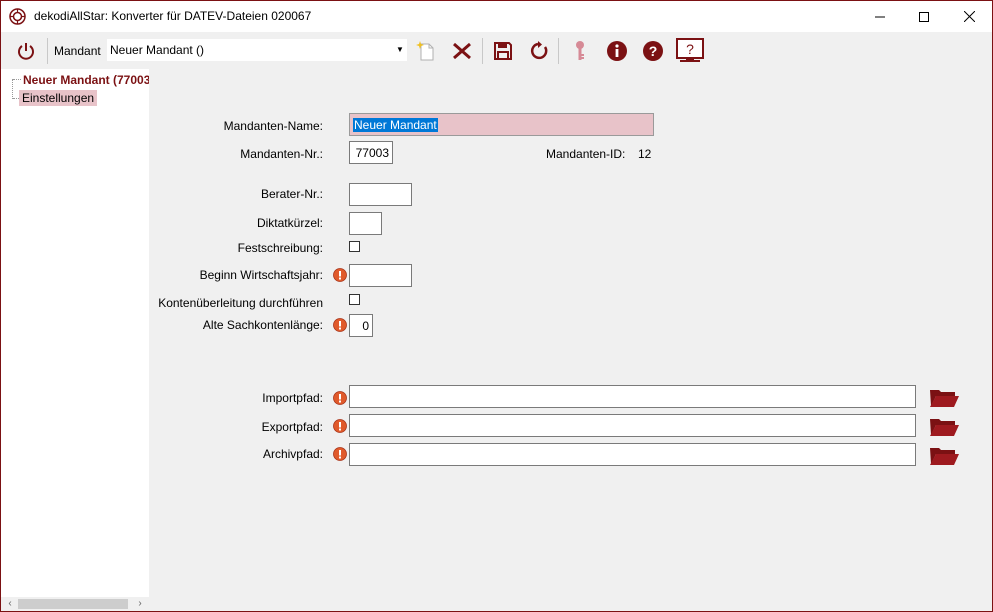 The image size is (993, 612). I want to click on beginn-wirtschaftsjahr-label: Beginn Wirtschaftsjahr:, so click(261, 275).